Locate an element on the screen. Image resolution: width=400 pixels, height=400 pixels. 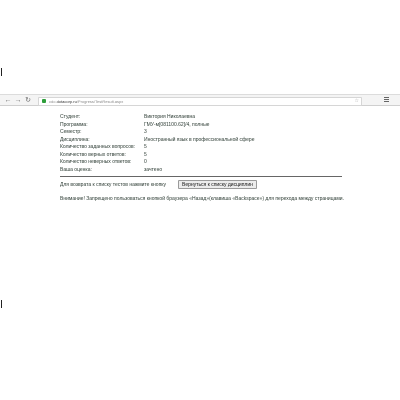
reload-button: ↻ is located at coordinates (28, 100).